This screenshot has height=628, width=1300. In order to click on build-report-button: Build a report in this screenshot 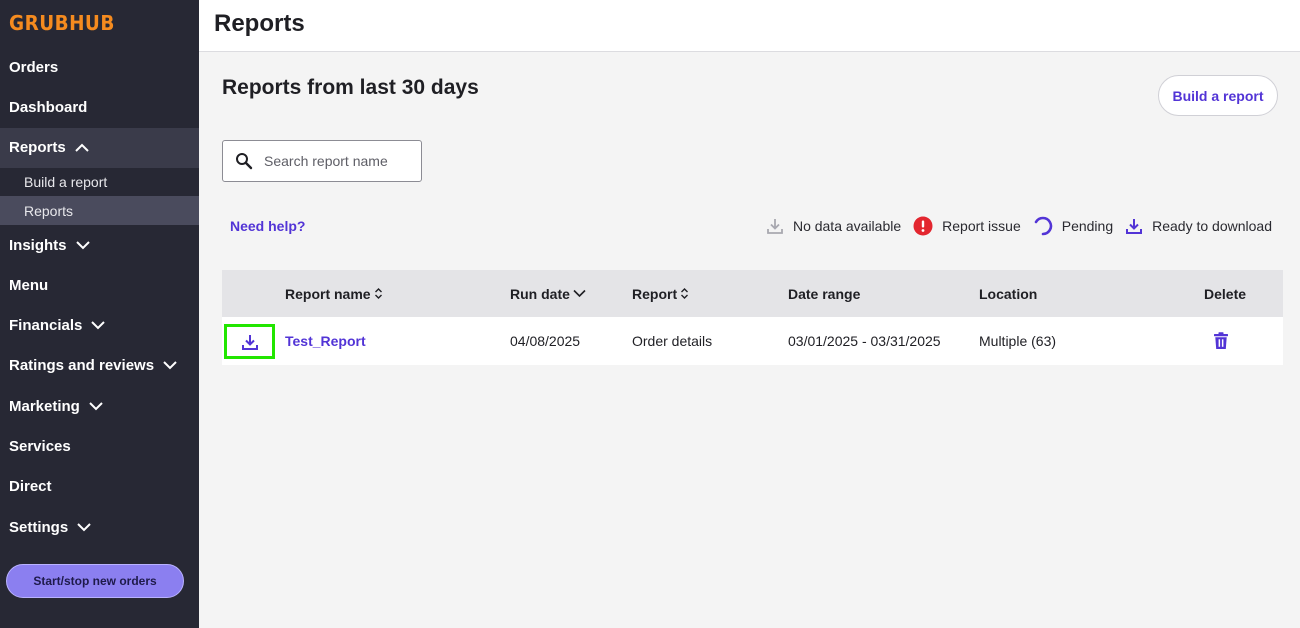, I will do `click(1218, 95)`.